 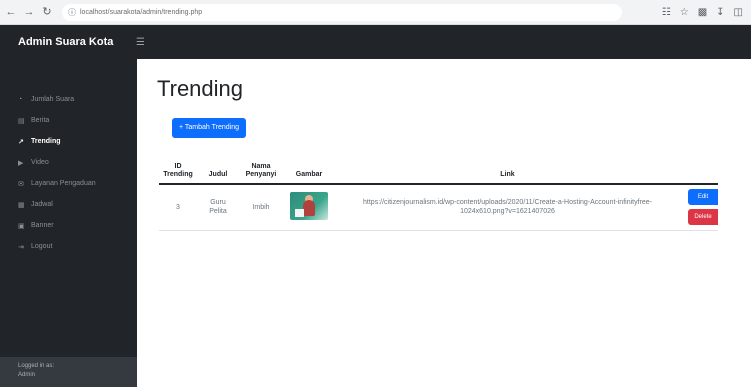 I want to click on sidebar-item-label: Video, so click(x=40, y=162).